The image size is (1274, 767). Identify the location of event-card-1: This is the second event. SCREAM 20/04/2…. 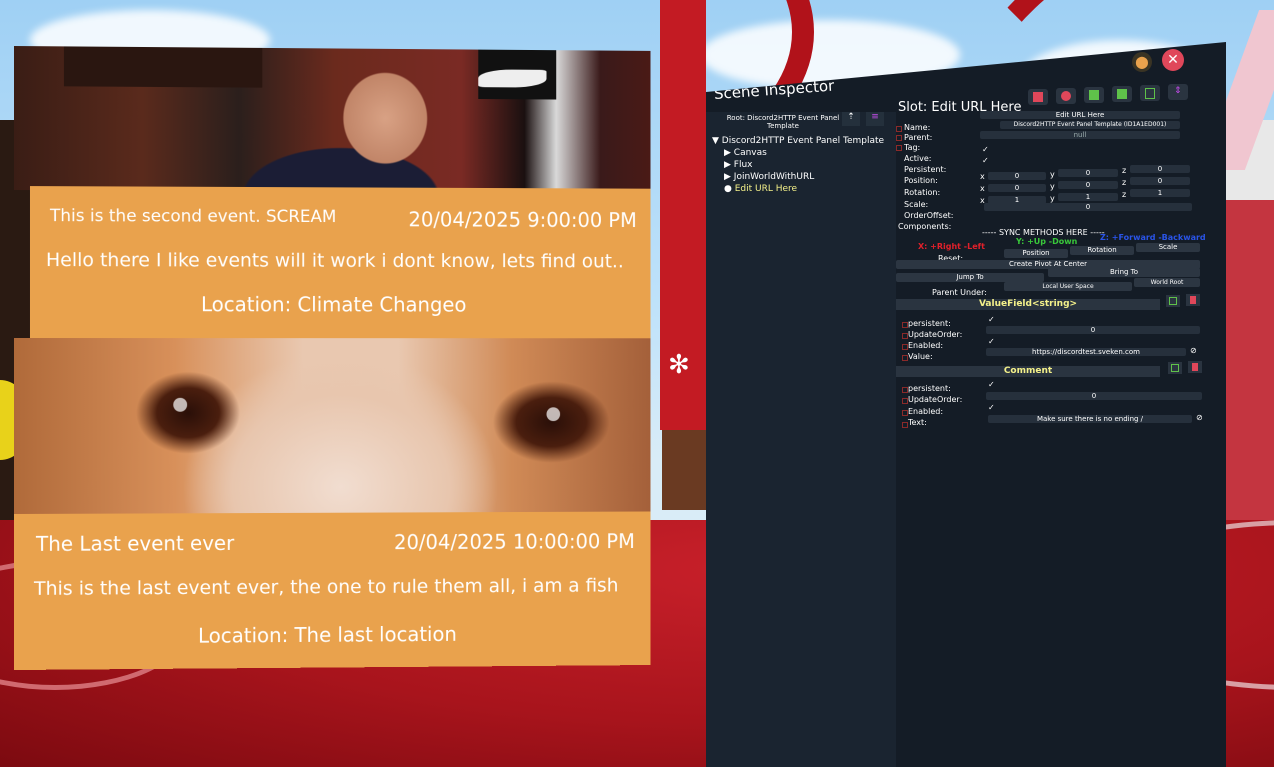
(340, 262).